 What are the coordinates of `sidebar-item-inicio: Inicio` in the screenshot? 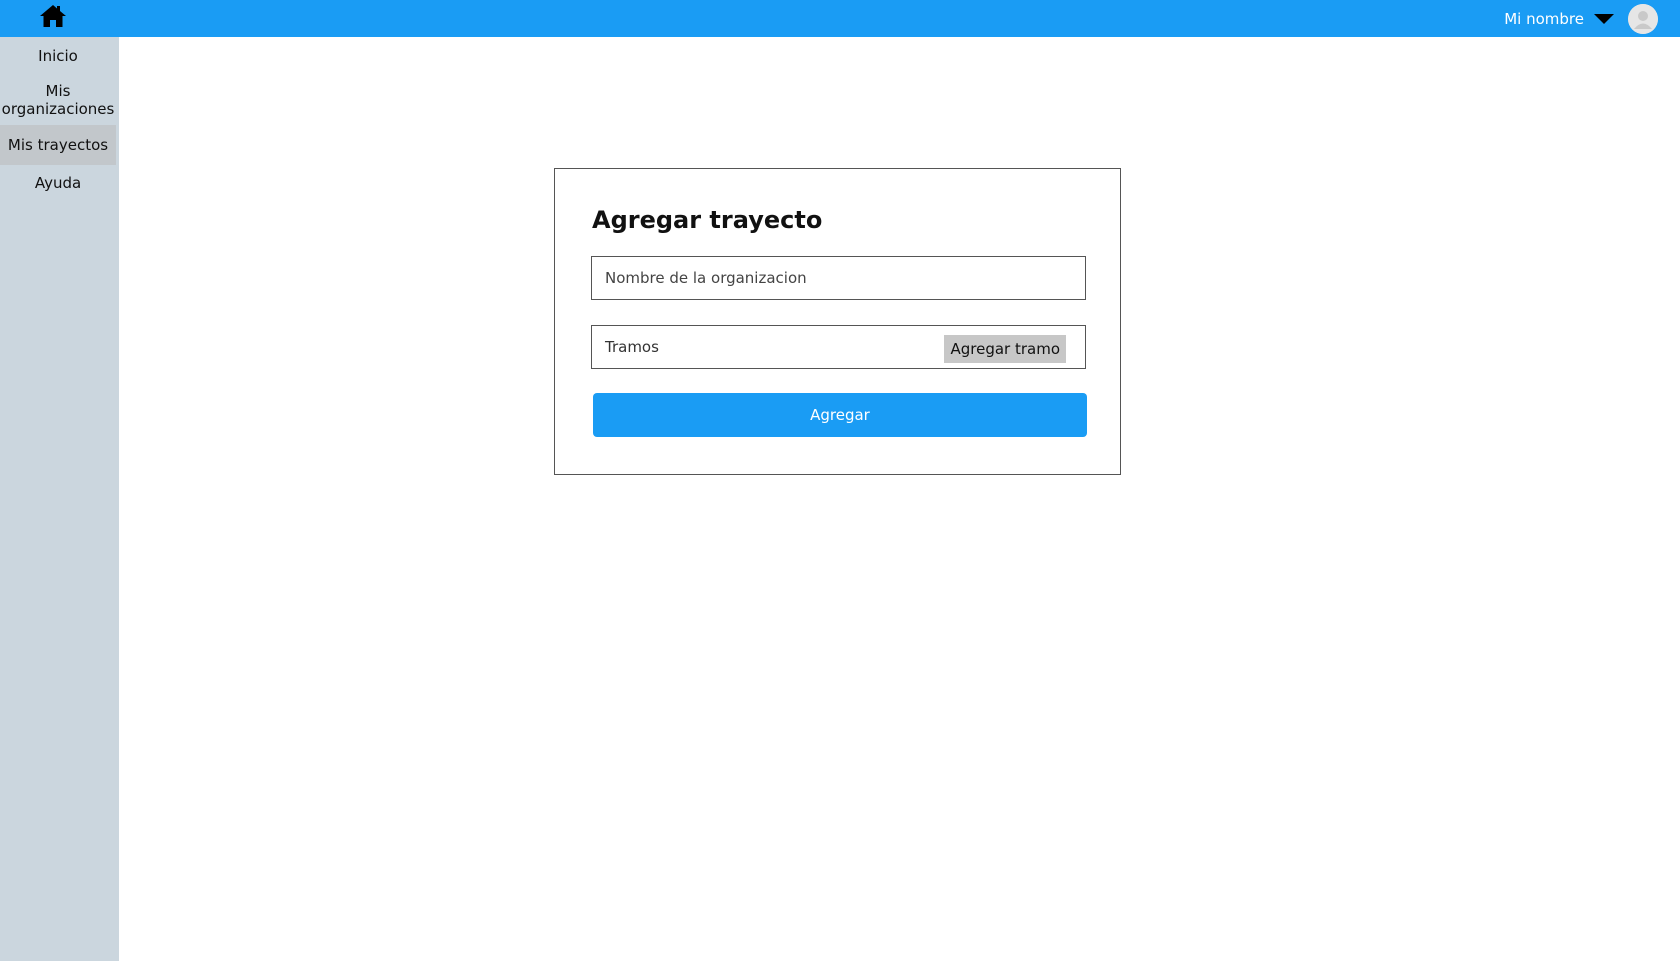 It's located at (58, 56).